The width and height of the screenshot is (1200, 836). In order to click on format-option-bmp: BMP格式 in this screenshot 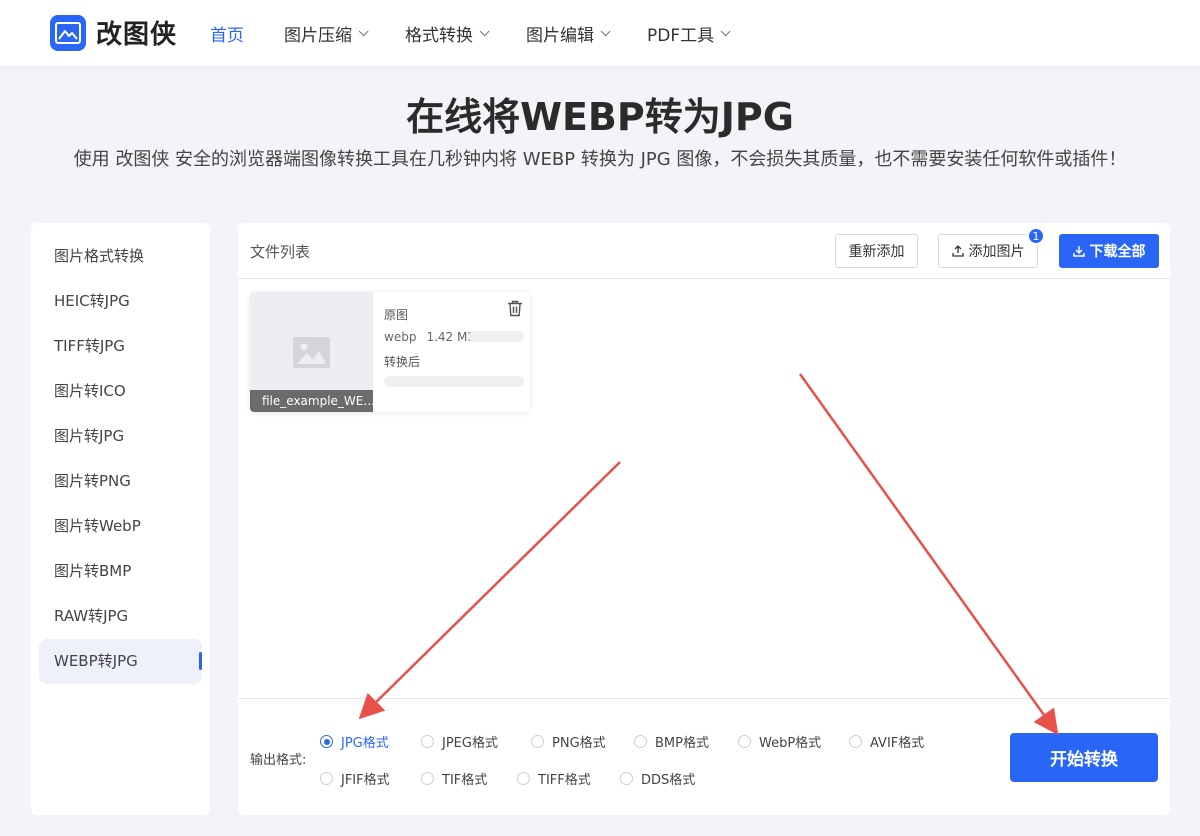, I will do `click(671, 741)`.